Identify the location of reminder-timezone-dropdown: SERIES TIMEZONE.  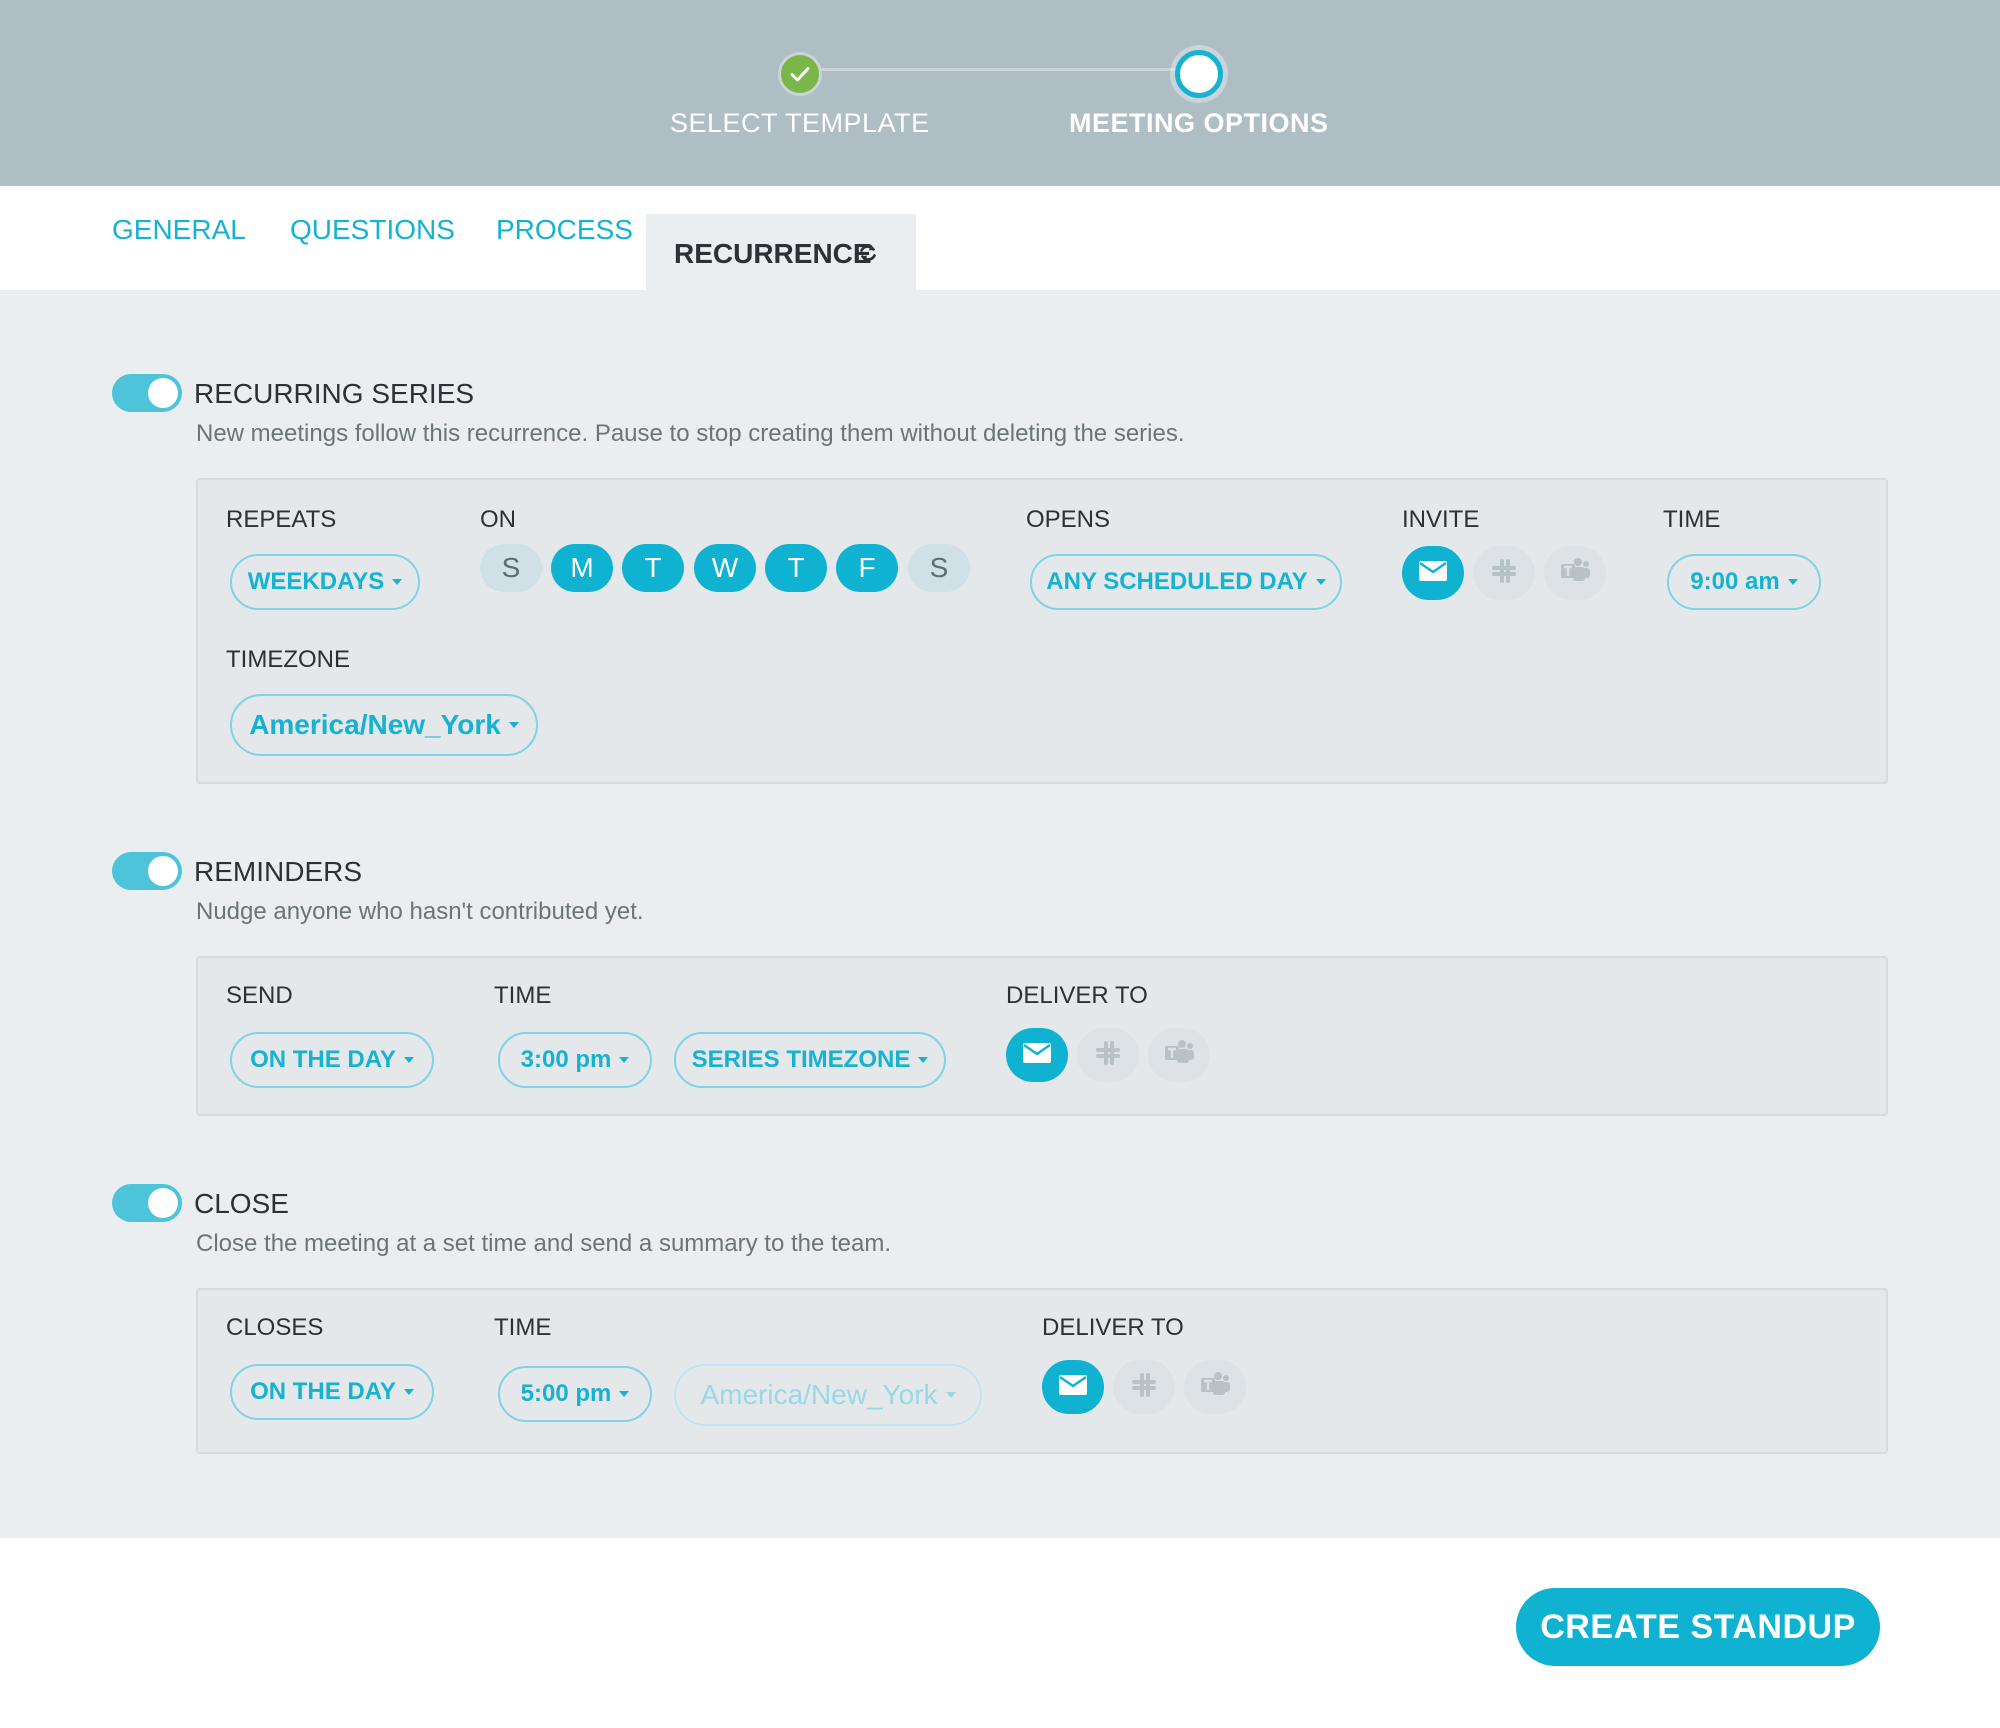
(810, 1060).